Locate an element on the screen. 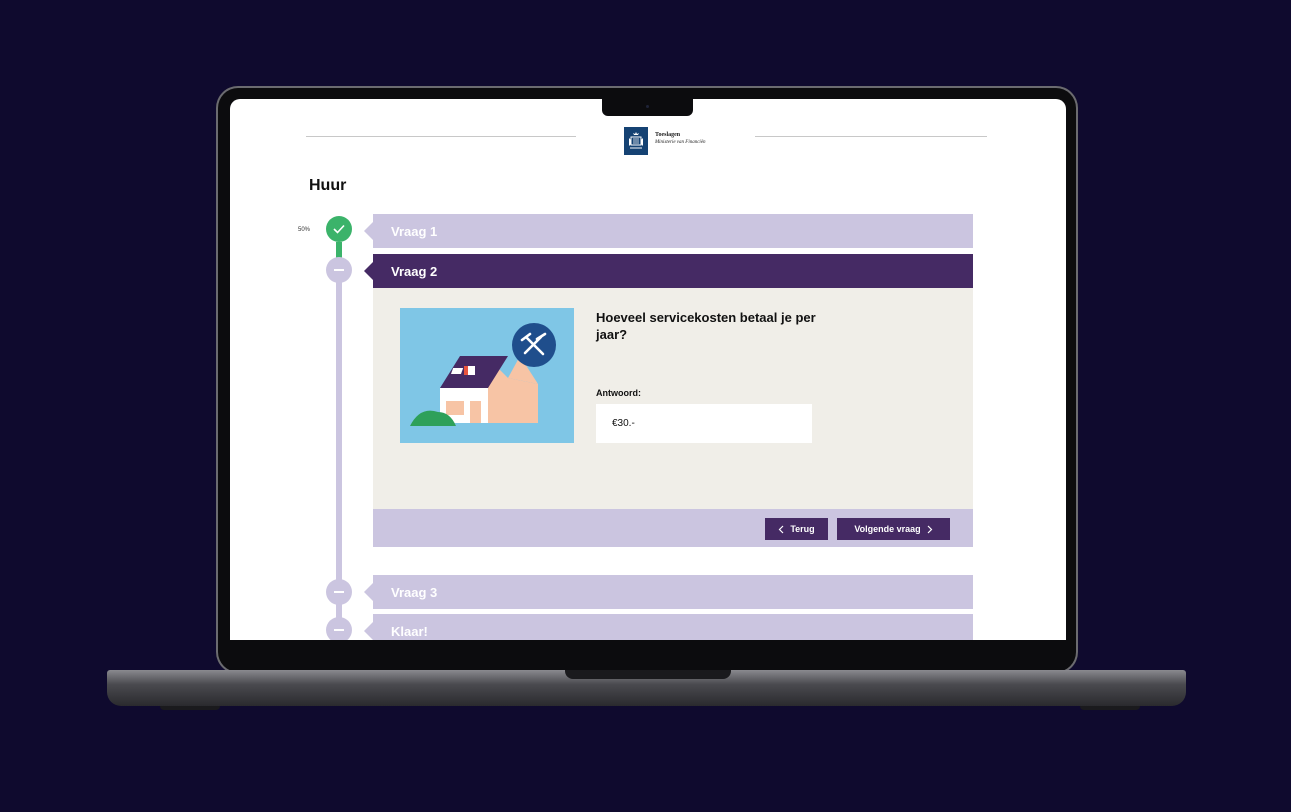 The image size is (1291, 812). laptop-foot-left is located at coordinates (190, 708).